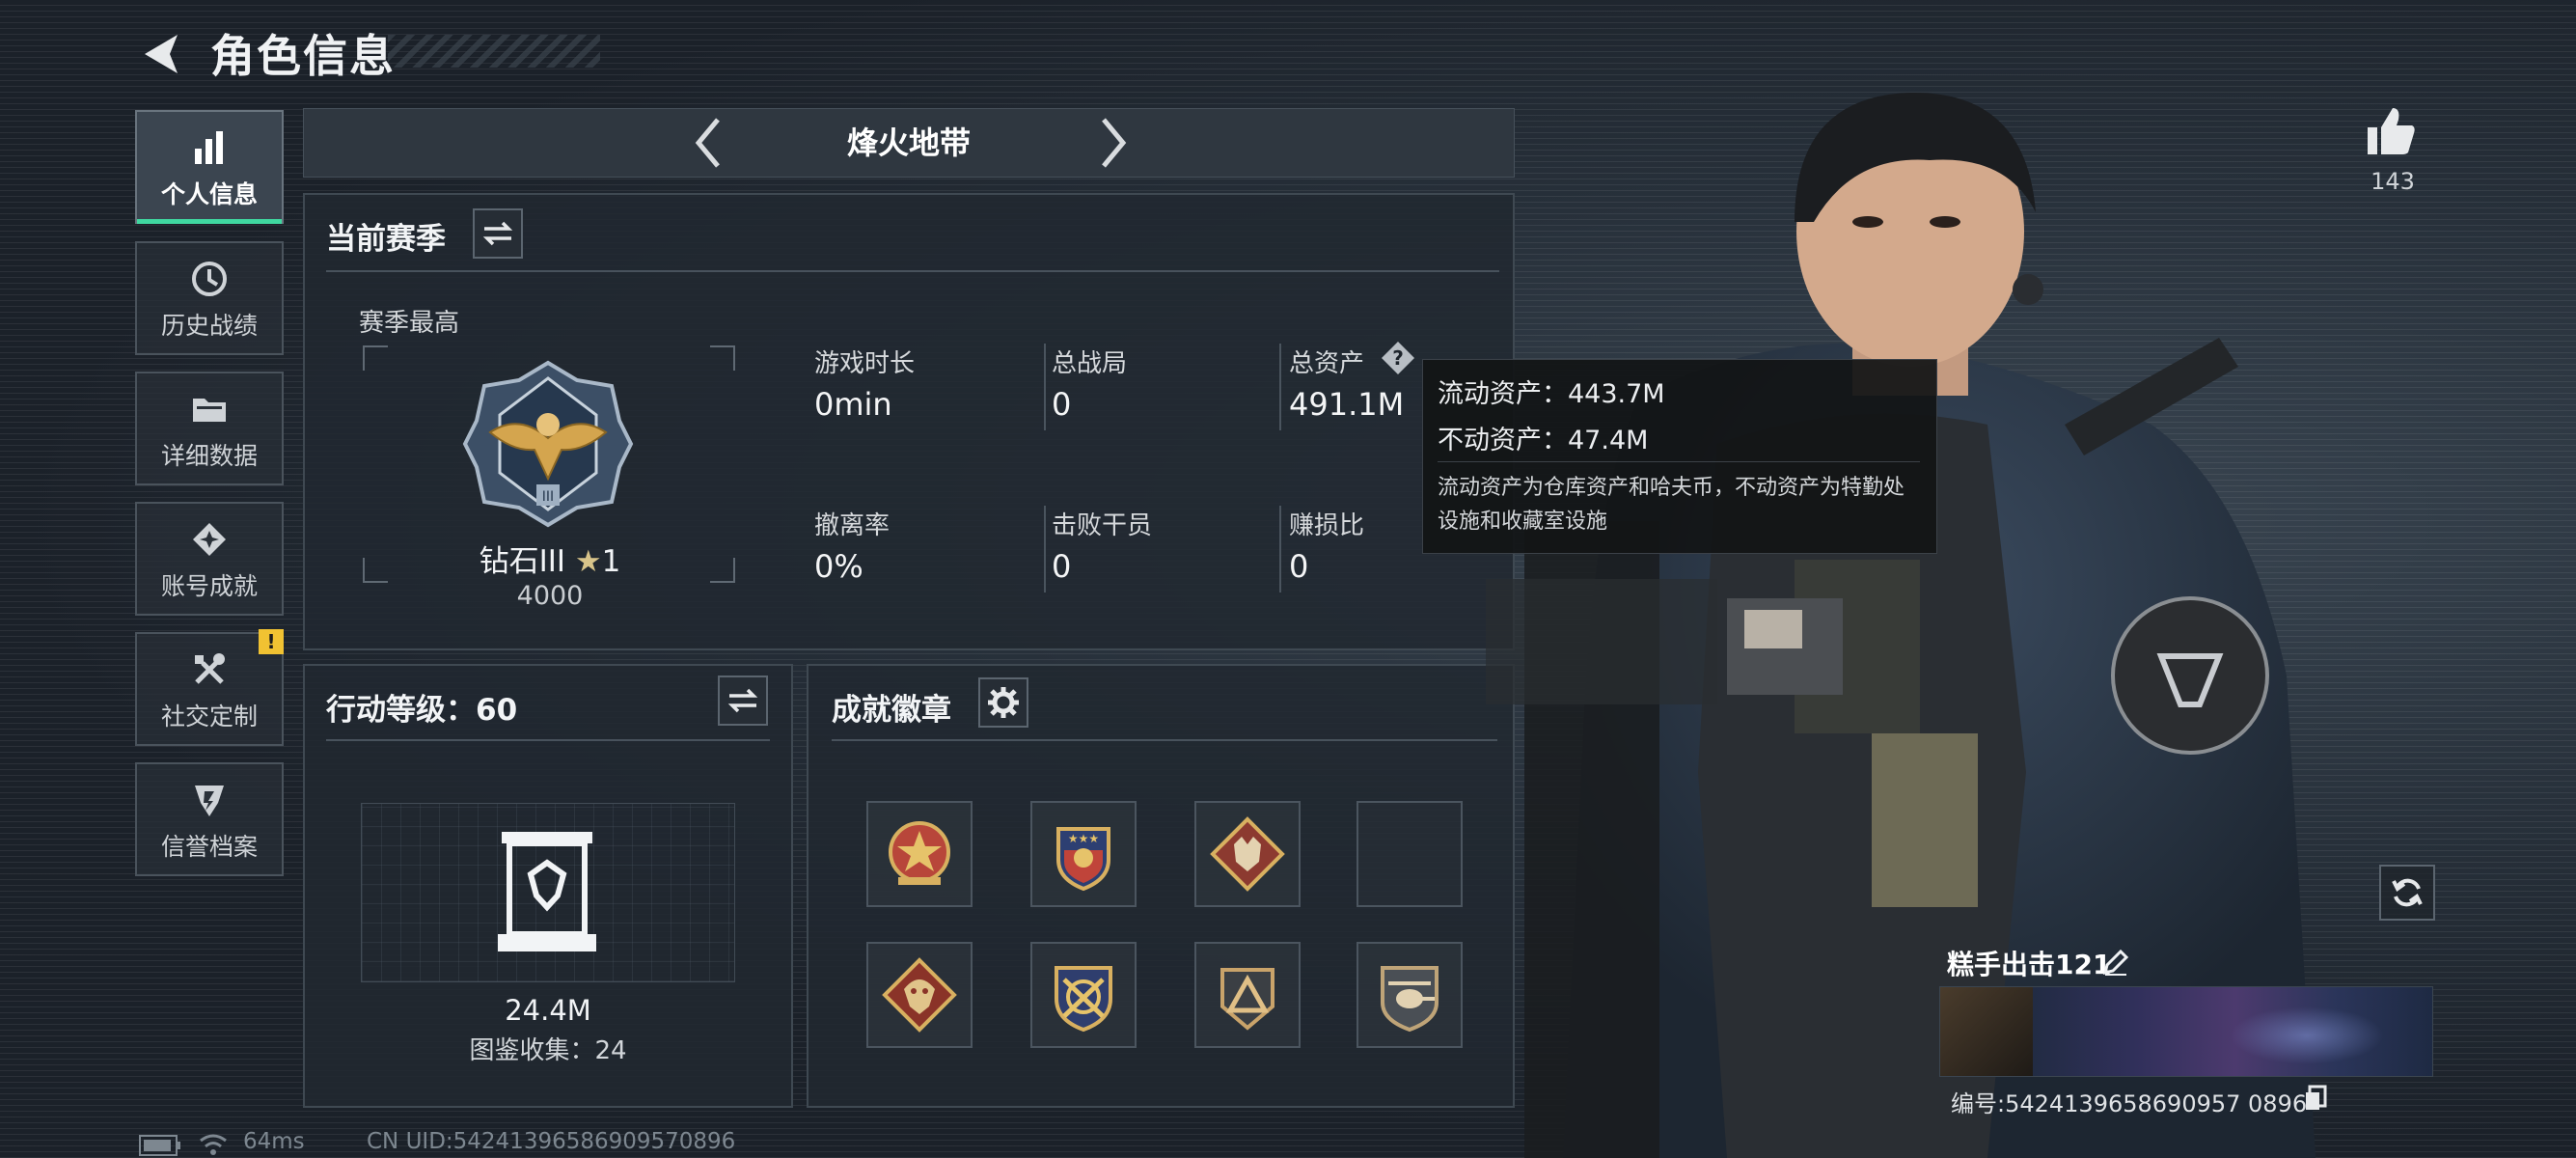  Describe the element at coordinates (386, 239) in the screenshot. I see `season-title: 当前赛季` at that location.